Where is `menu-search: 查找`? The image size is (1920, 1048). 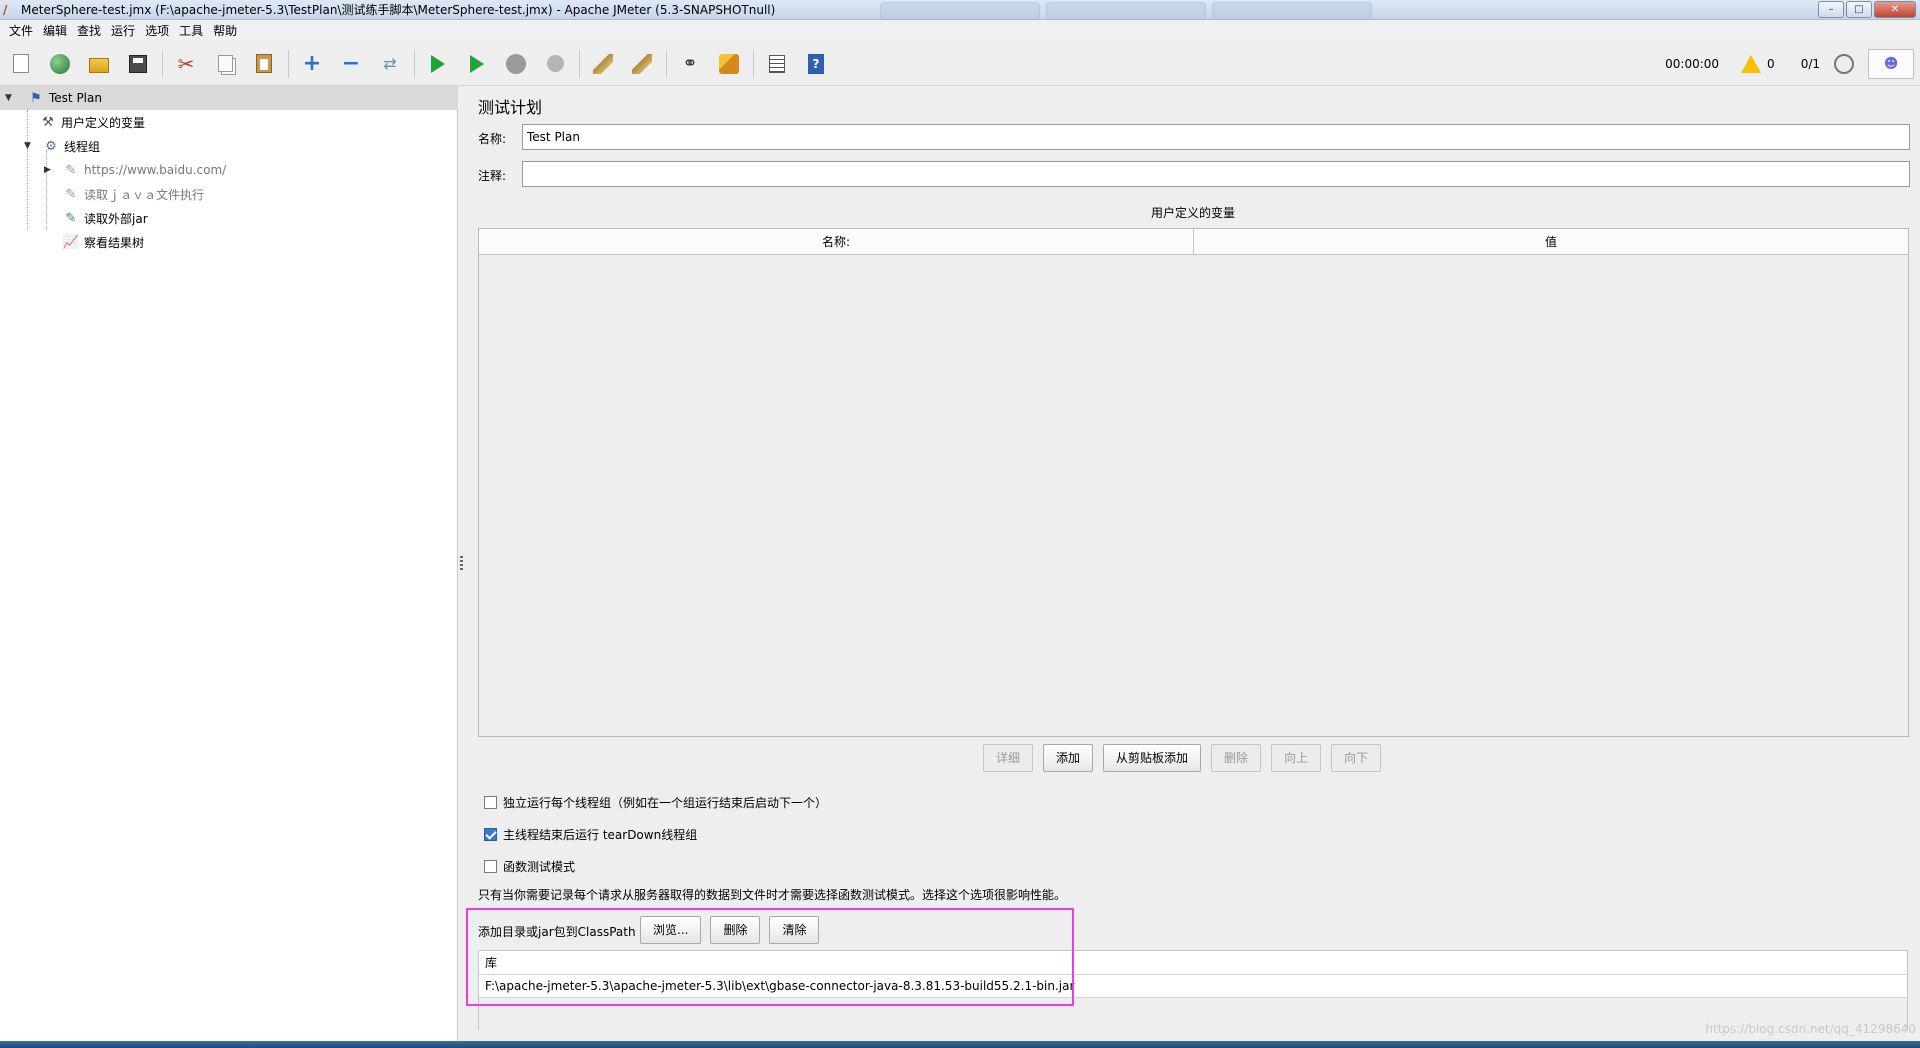
menu-search: 查找 is located at coordinates (89, 31).